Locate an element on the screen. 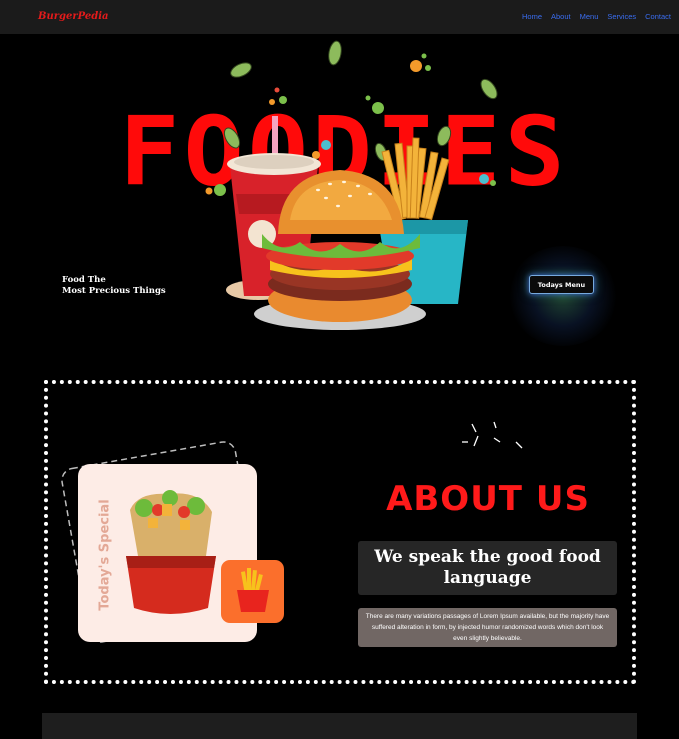  tagline-line-2: Most Precious Things is located at coordinates (114, 291).